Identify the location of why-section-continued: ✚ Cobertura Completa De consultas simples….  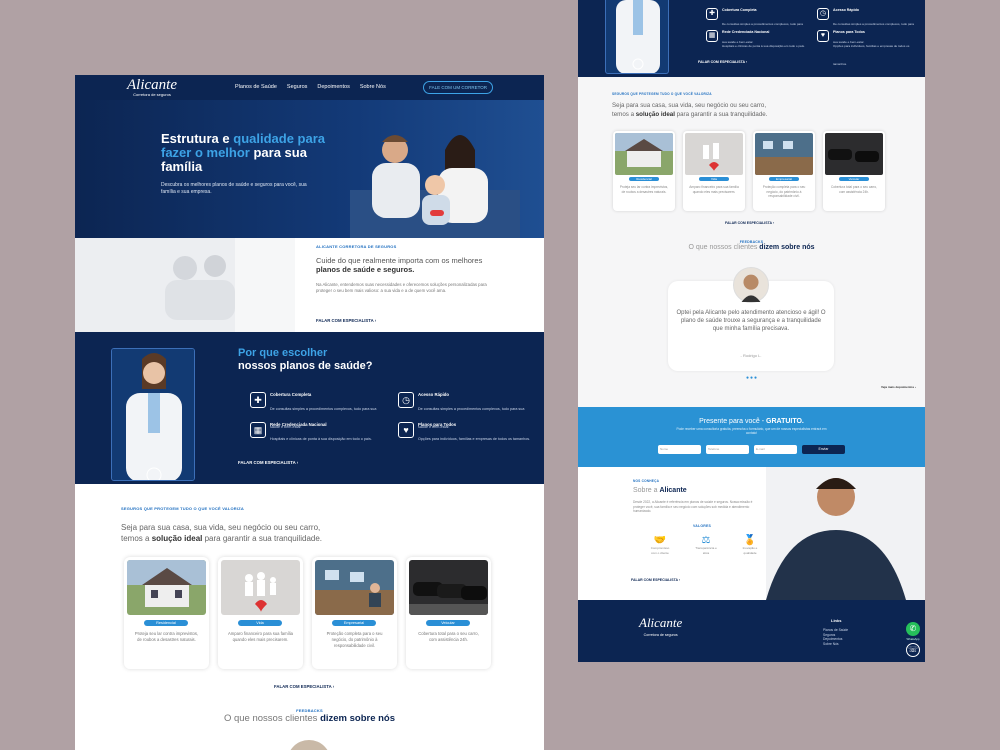
(751, 38).